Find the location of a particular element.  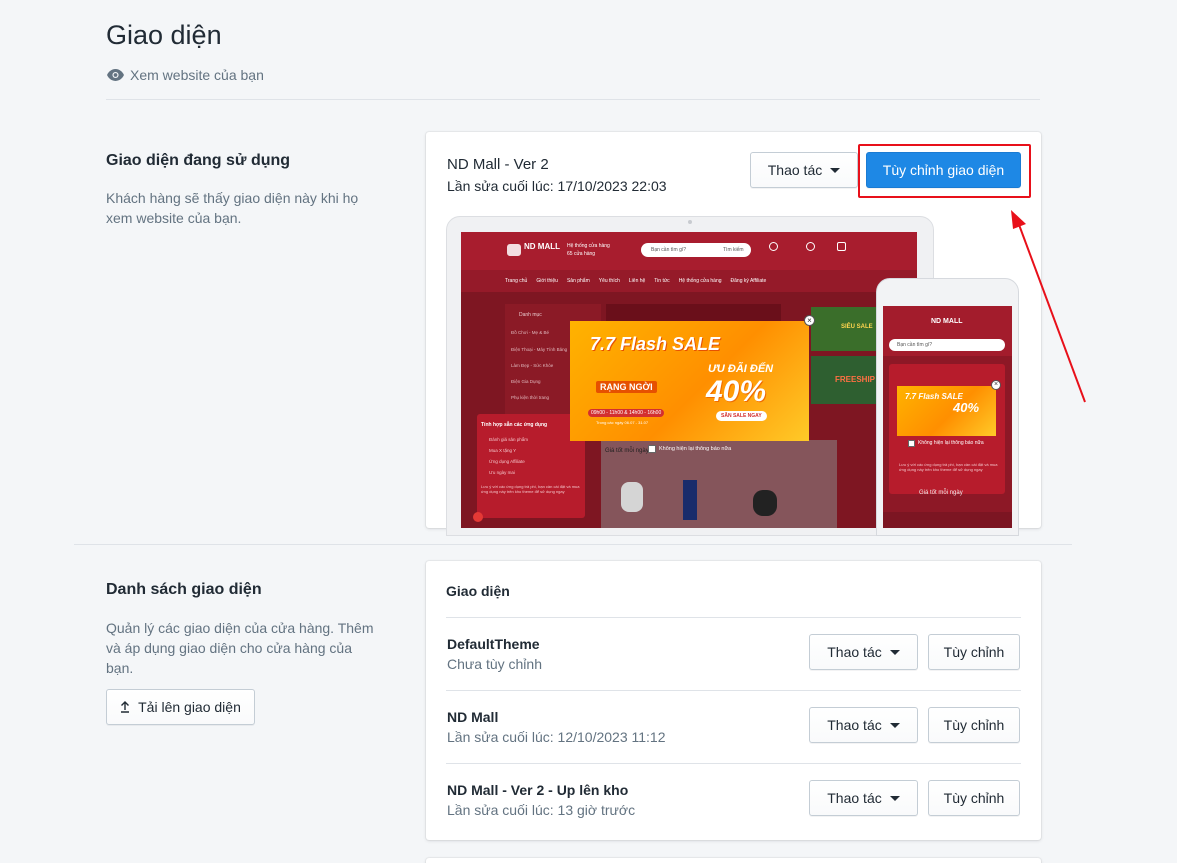

preview-logo-icon is located at coordinates (514, 250).